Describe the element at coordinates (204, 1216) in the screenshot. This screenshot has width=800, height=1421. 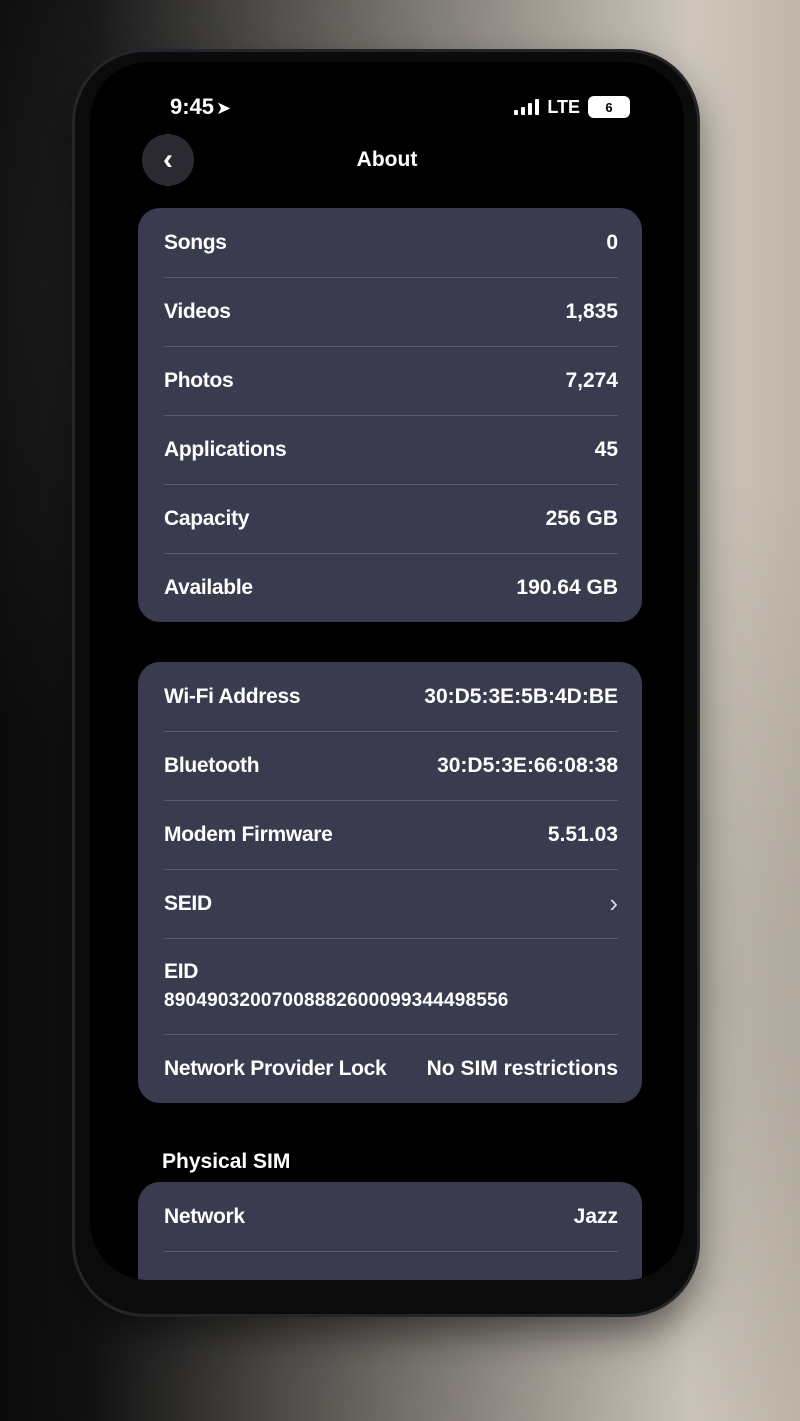
I see `row-label: Network` at that location.